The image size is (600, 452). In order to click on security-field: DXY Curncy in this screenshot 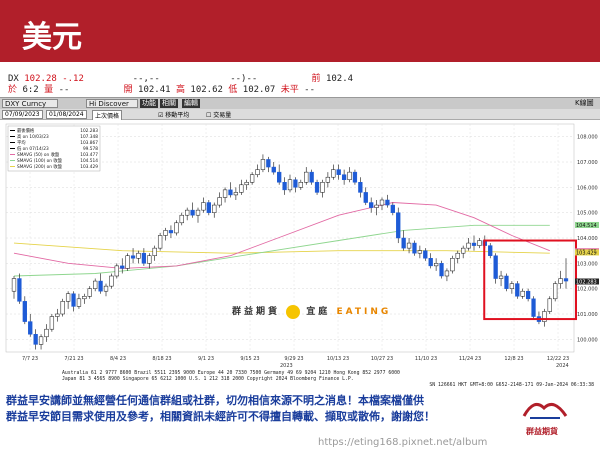, I will do `click(30, 103)`.